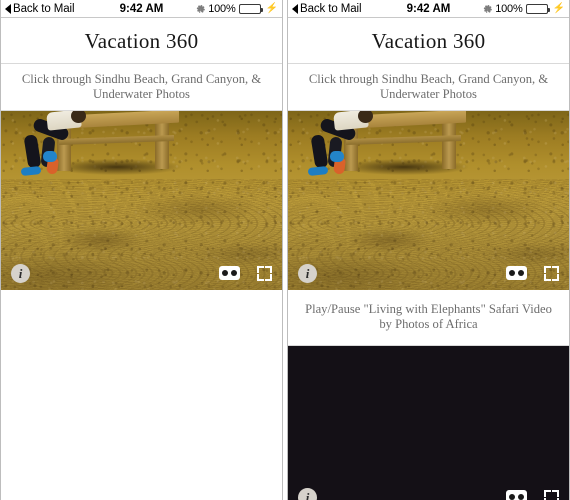 This screenshot has height=500, width=570. I want to click on video-controls: i, so click(428, 493).